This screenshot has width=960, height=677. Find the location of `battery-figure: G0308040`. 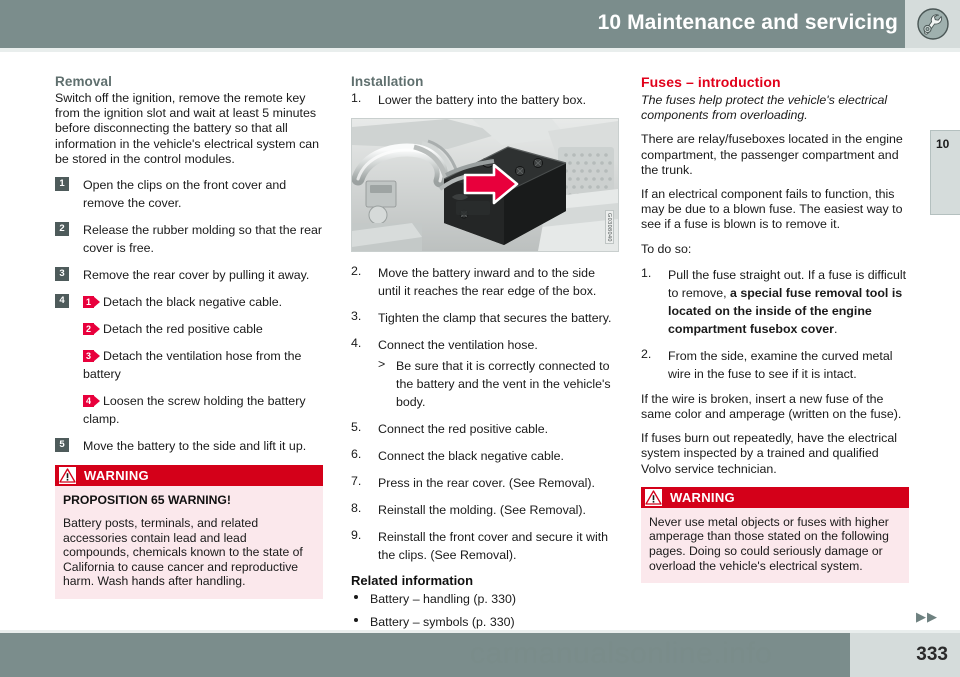

battery-figure: G0308040 is located at coordinates (485, 185).